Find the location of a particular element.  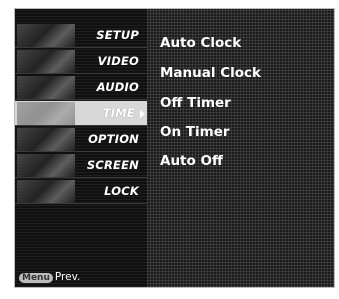

submenu-item-on-timer: On Timer is located at coordinates (195, 132).